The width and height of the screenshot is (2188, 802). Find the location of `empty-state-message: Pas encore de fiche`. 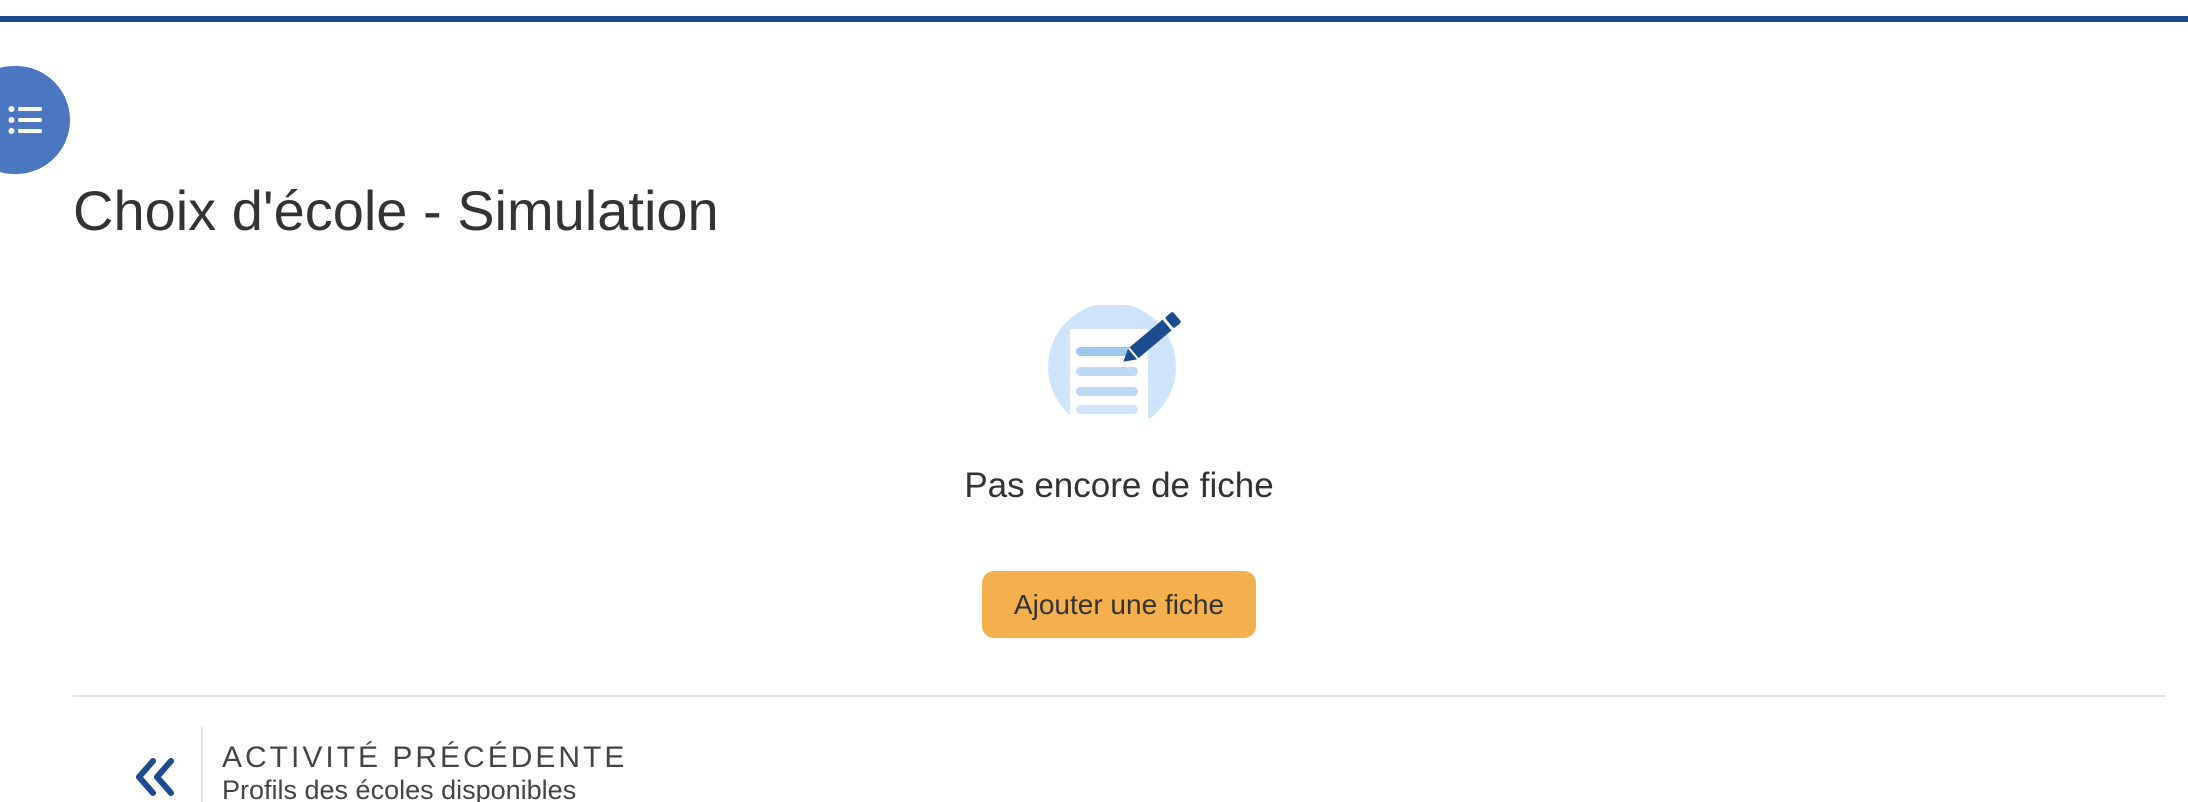

empty-state-message: Pas encore de fiche is located at coordinates (1119, 485).